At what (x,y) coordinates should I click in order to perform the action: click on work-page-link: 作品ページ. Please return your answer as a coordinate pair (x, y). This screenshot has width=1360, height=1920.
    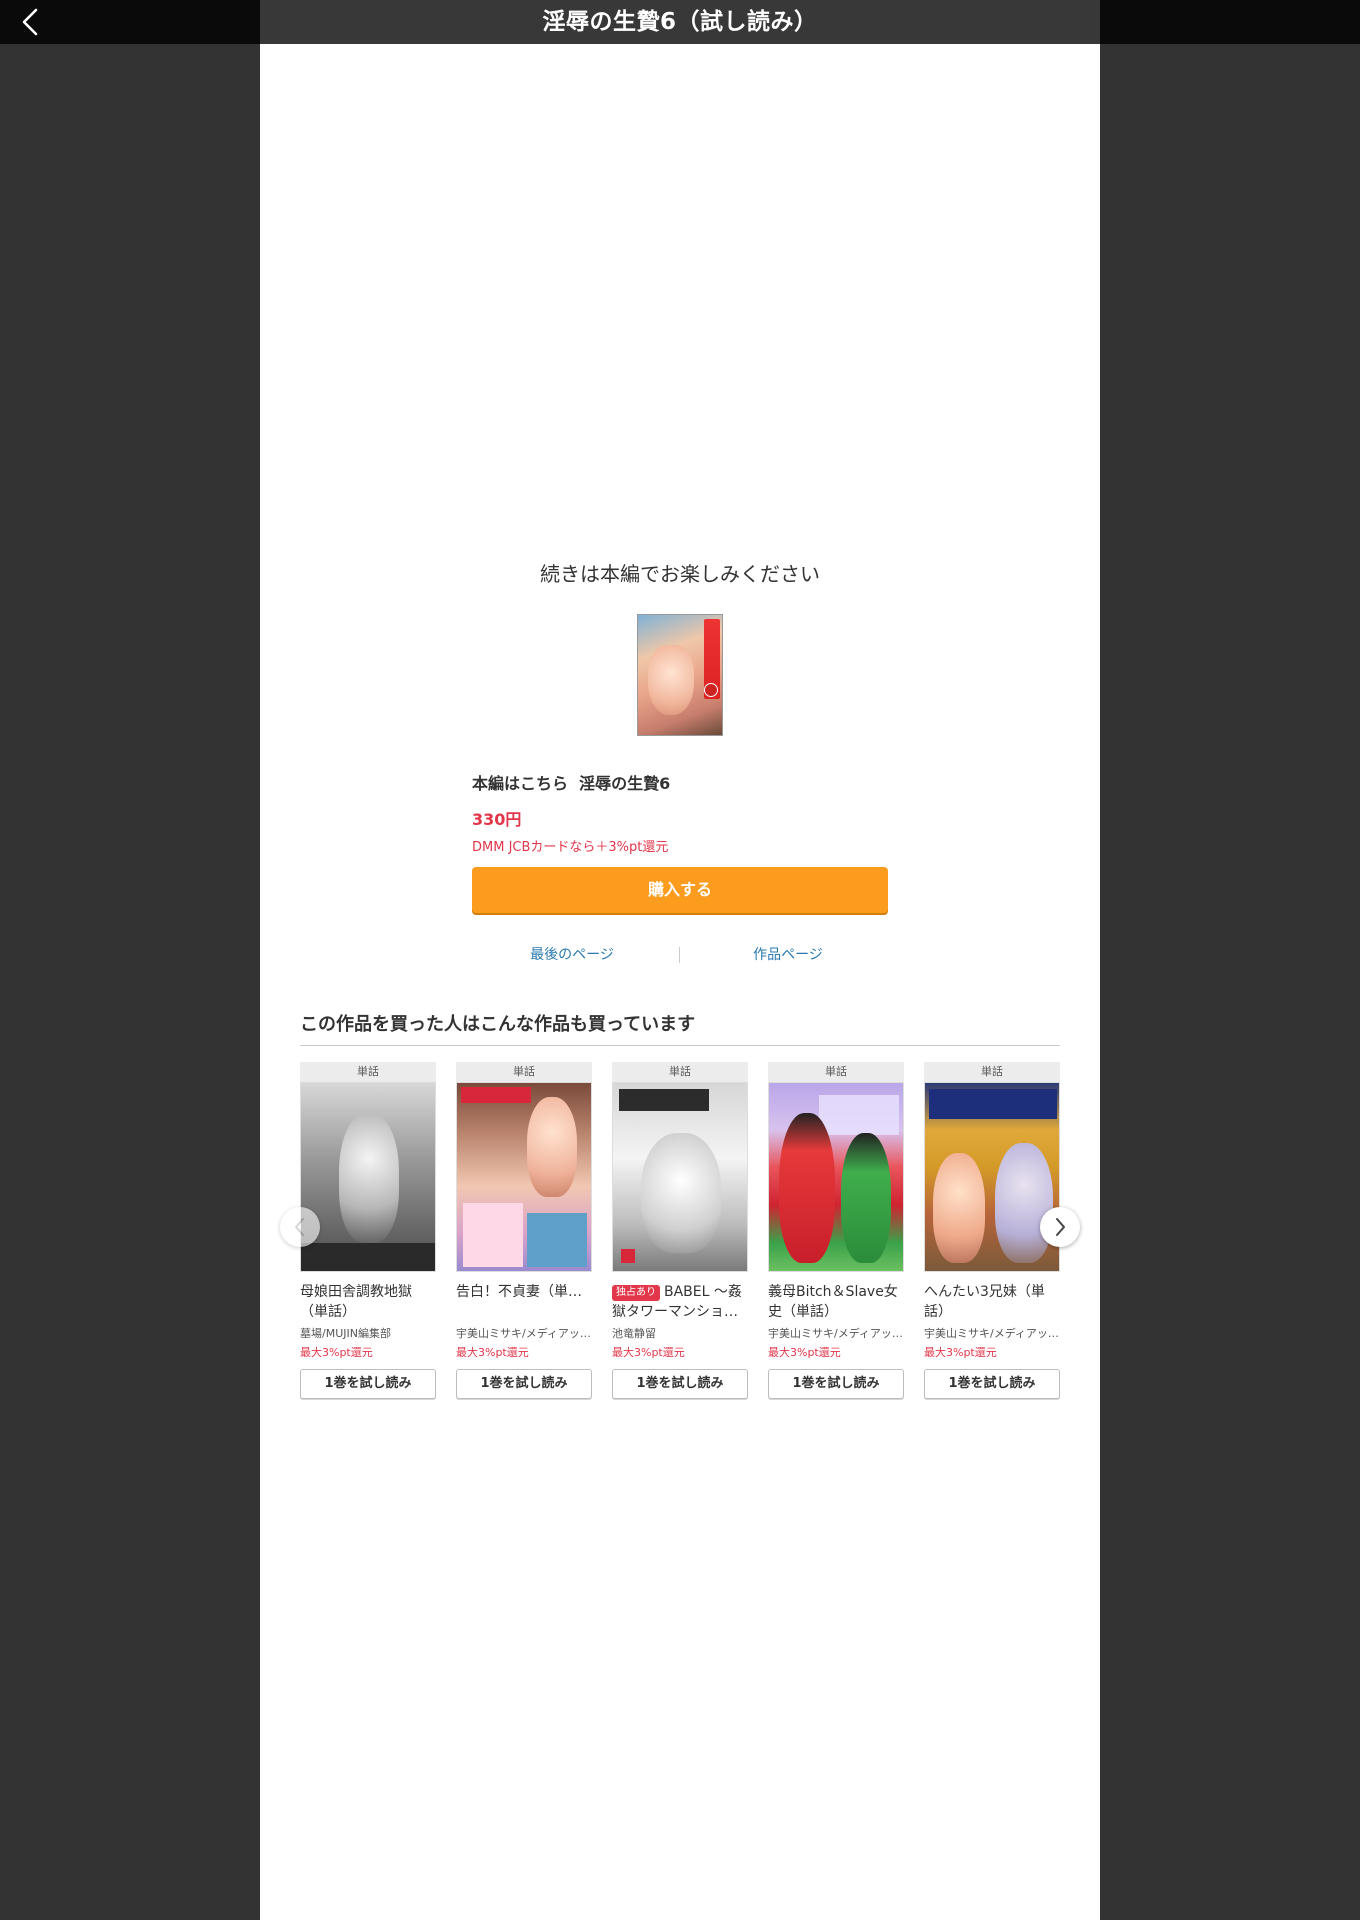
    Looking at the image, I should click on (788, 955).